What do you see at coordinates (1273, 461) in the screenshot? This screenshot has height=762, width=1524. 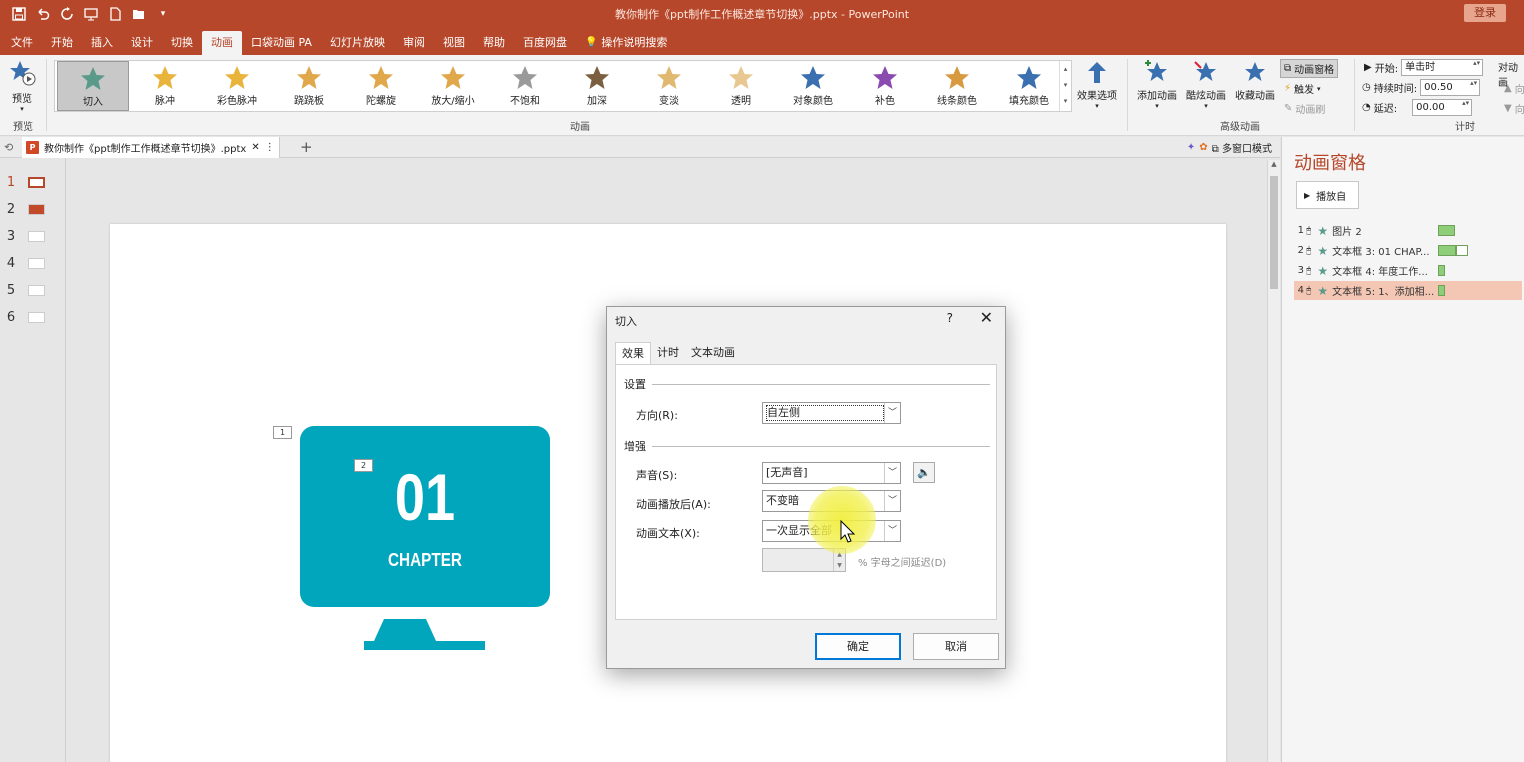 I see `vertical-scrollbar: ▲` at bounding box center [1273, 461].